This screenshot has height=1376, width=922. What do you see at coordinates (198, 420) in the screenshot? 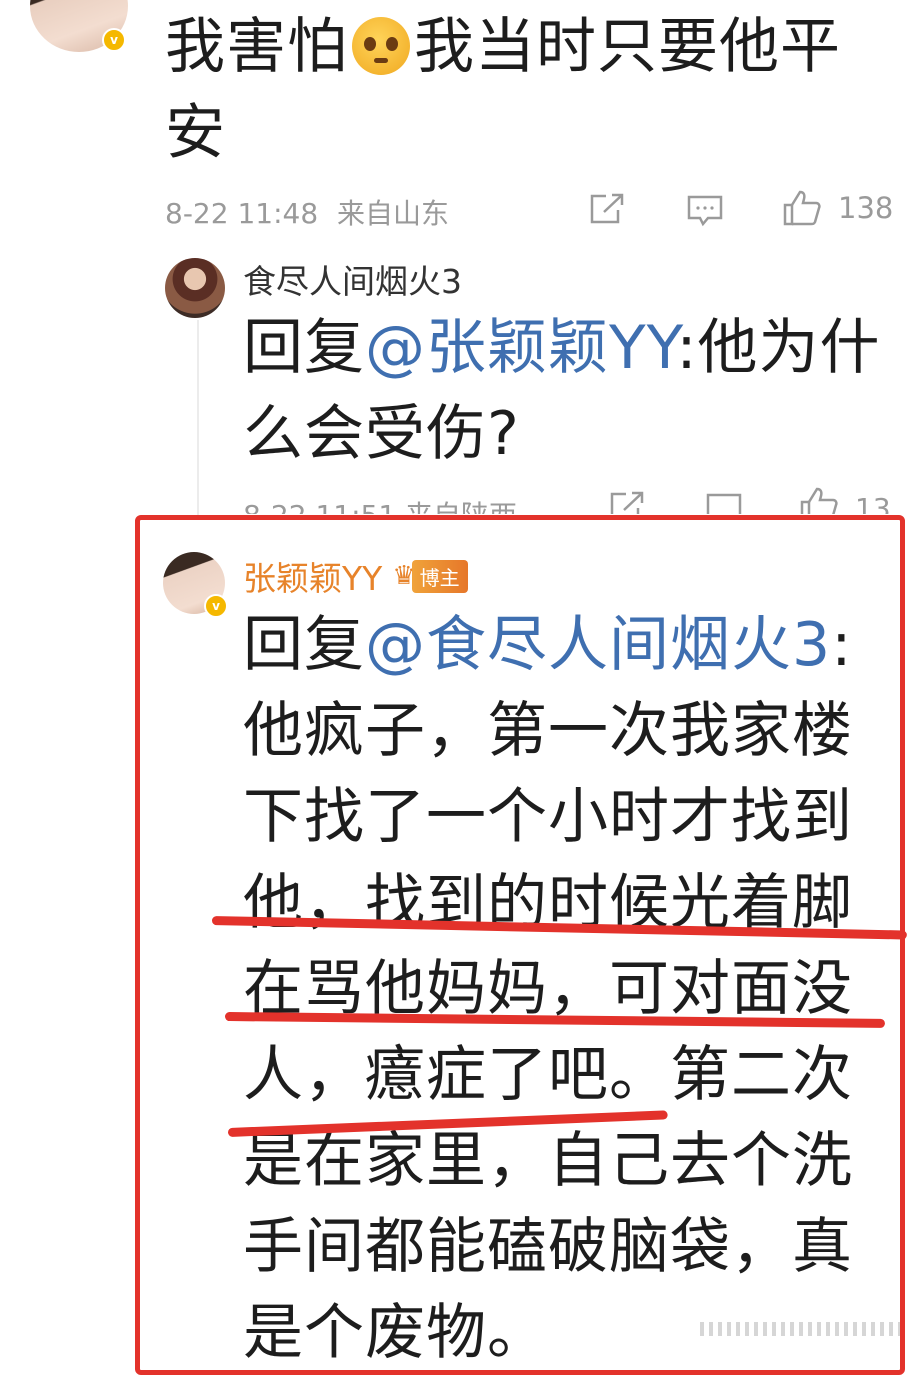
I see `thread-line` at bounding box center [198, 420].